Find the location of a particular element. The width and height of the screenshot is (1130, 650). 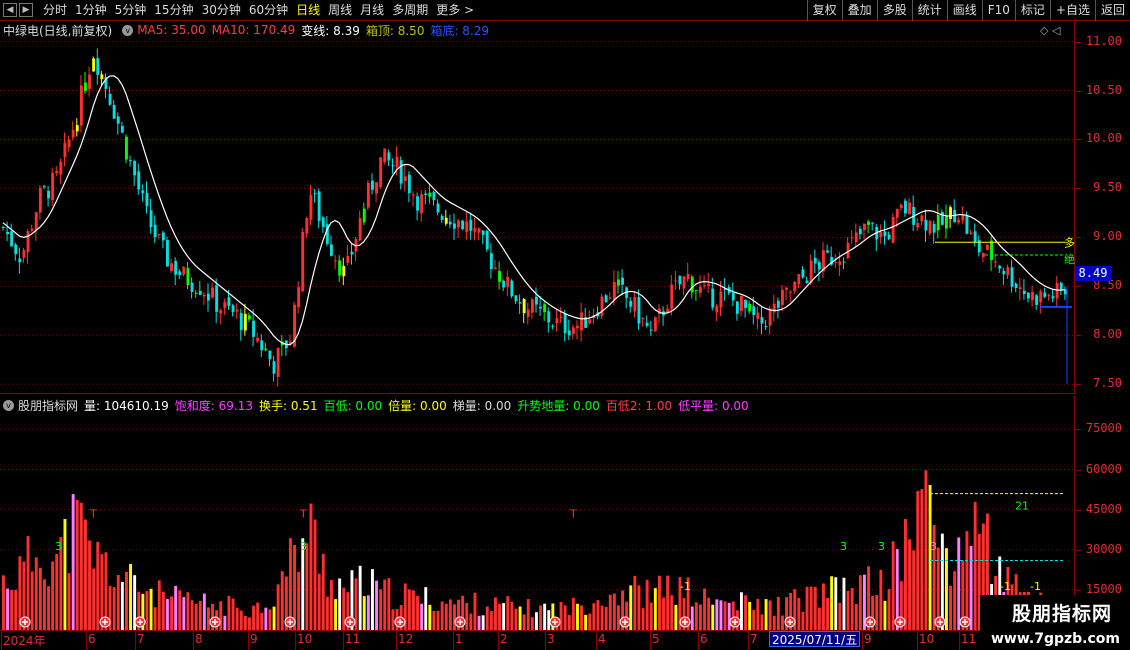

tool-button-5: F10 is located at coordinates (998, 10).